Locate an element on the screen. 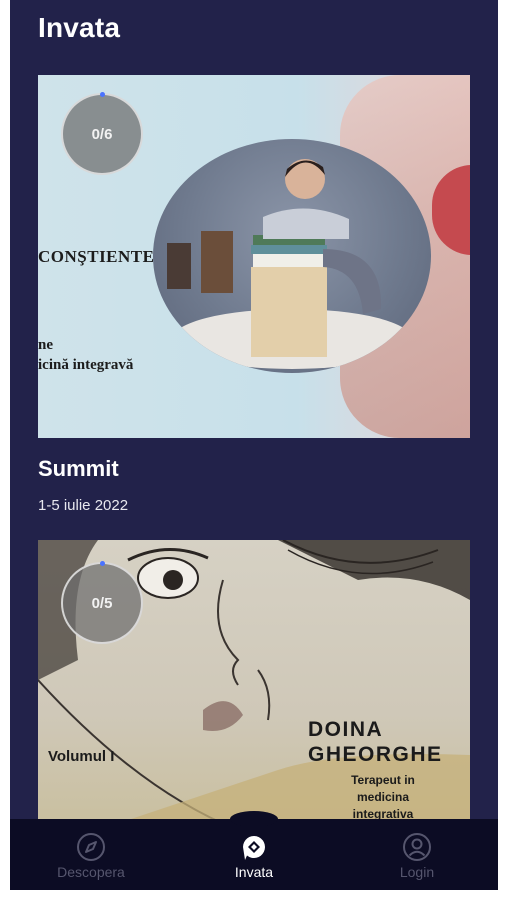 The image size is (507, 900). portrait-illustration is located at coordinates (289, 264).